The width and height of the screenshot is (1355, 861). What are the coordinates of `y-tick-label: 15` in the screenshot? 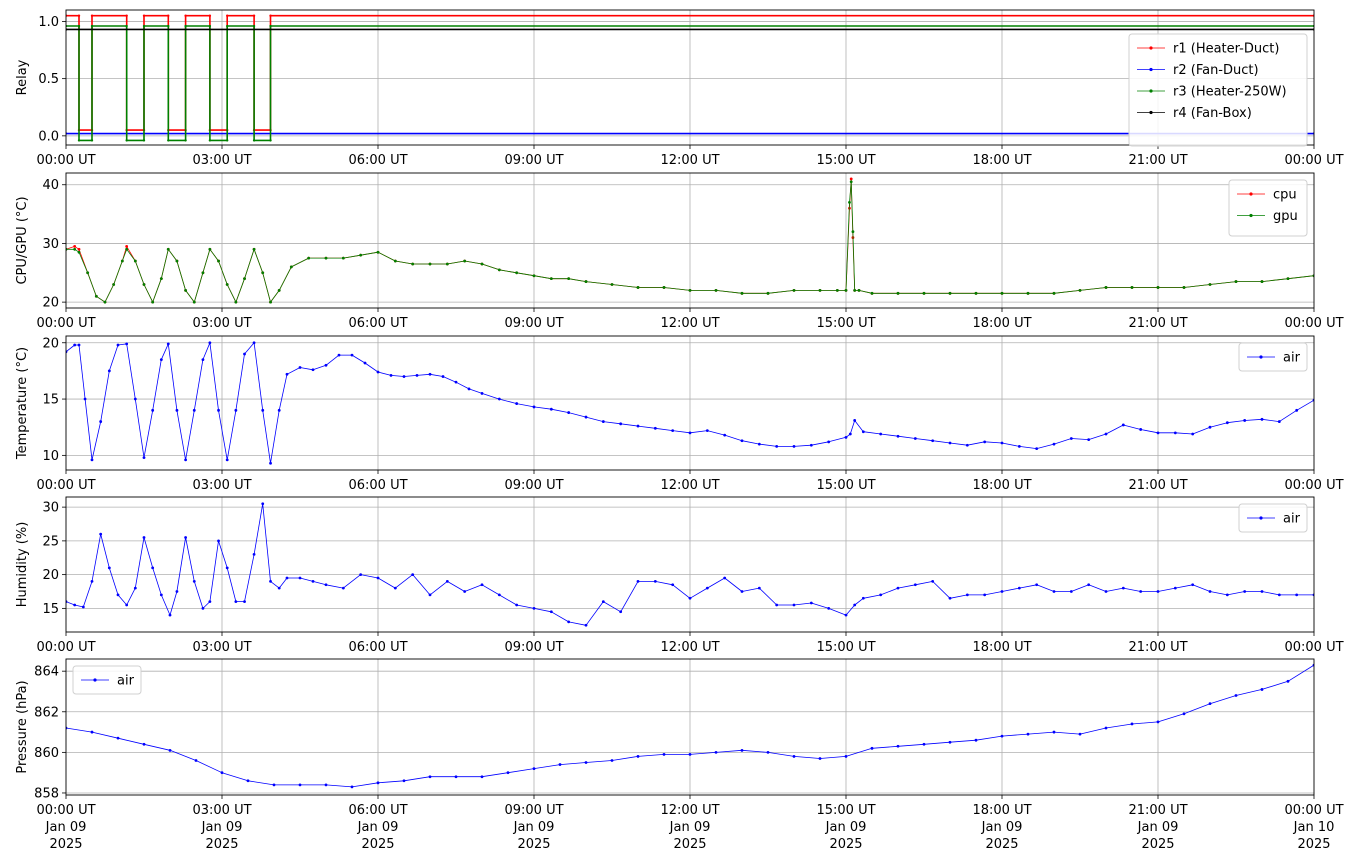 It's located at (50, 609).